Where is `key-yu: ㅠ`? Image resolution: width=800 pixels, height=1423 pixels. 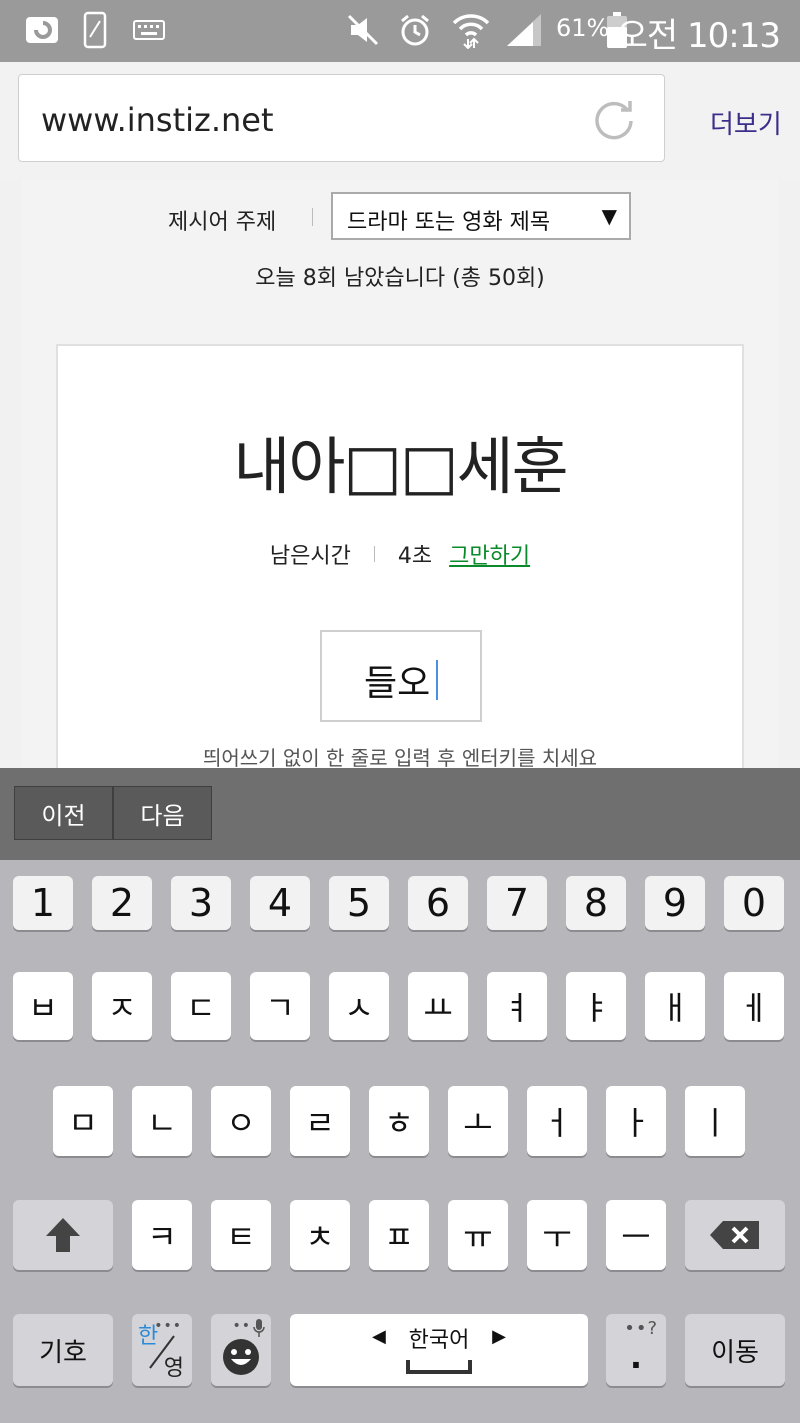
key-yu: ㅠ is located at coordinates (478, 1235).